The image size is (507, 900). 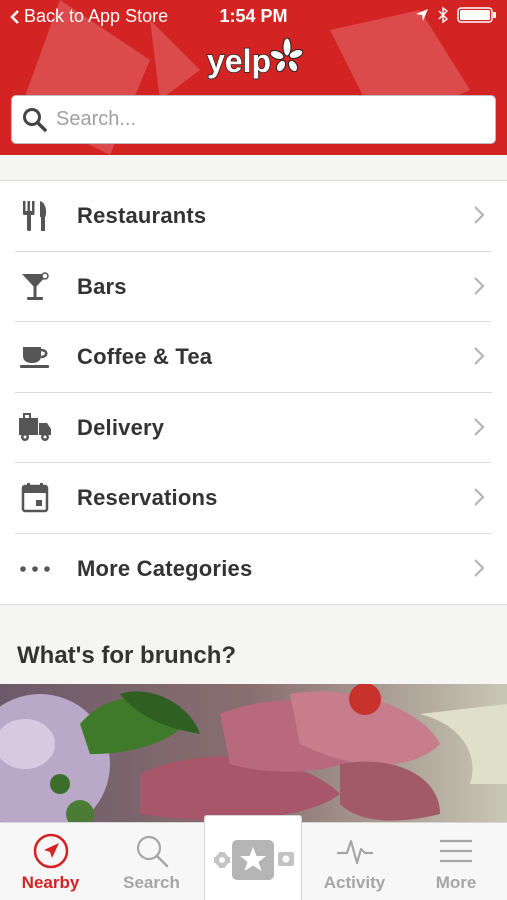 I want to click on category-label: More Categories, so click(x=165, y=568).